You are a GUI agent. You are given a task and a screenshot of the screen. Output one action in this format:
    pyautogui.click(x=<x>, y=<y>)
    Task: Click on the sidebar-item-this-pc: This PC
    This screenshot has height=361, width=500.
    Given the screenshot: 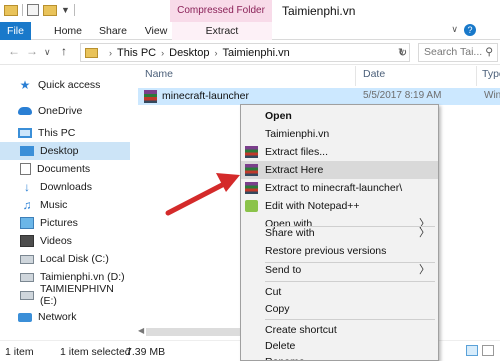 What is the action you would take?
    pyautogui.click(x=65, y=133)
    